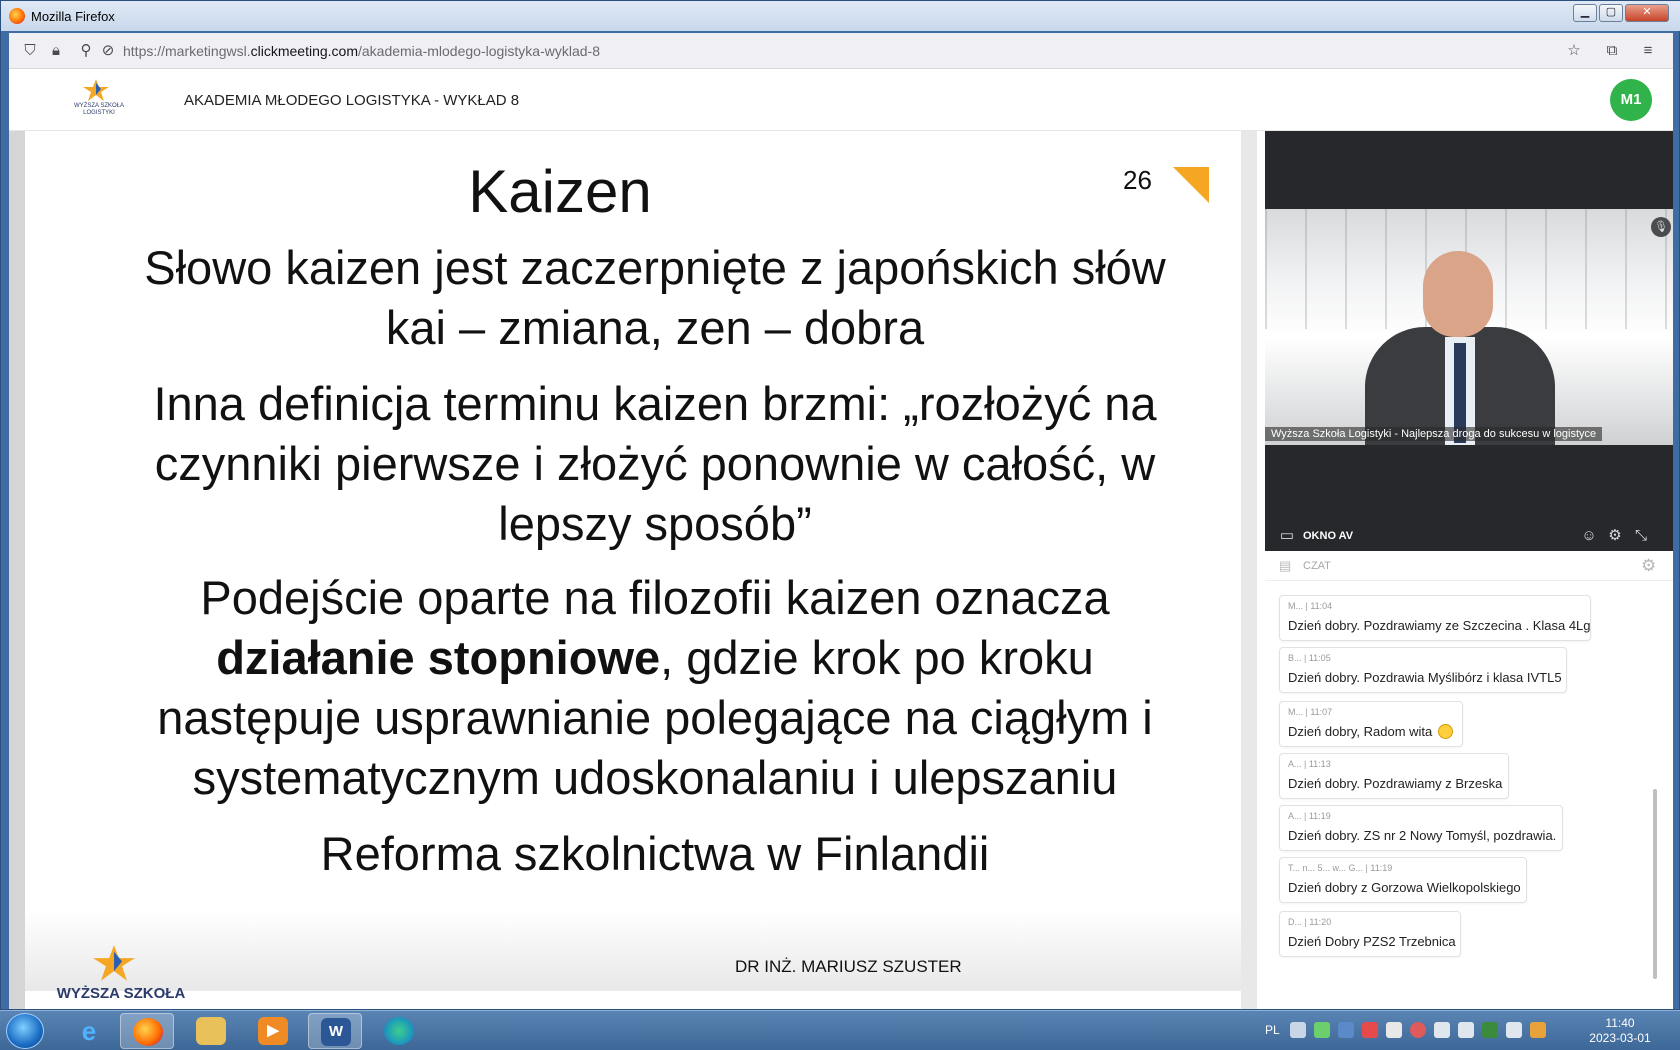  I want to click on tracking-icon: ⊘, so click(108, 51).